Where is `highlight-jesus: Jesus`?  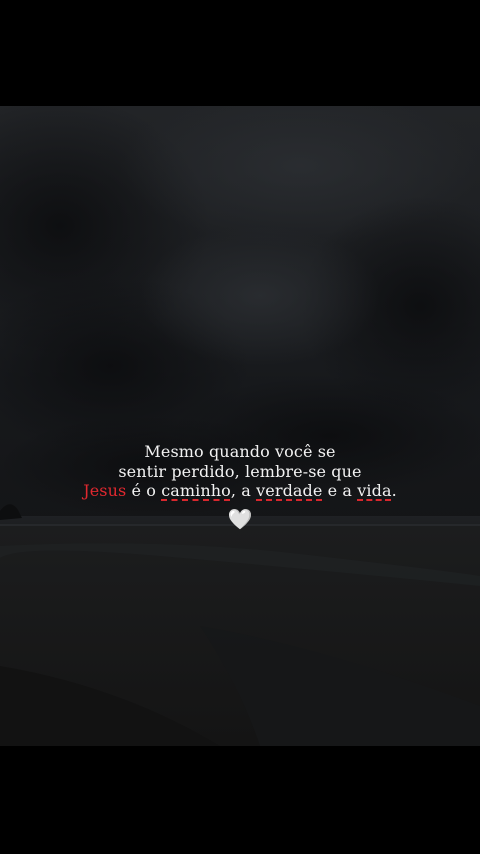 highlight-jesus: Jesus is located at coordinates (105, 490).